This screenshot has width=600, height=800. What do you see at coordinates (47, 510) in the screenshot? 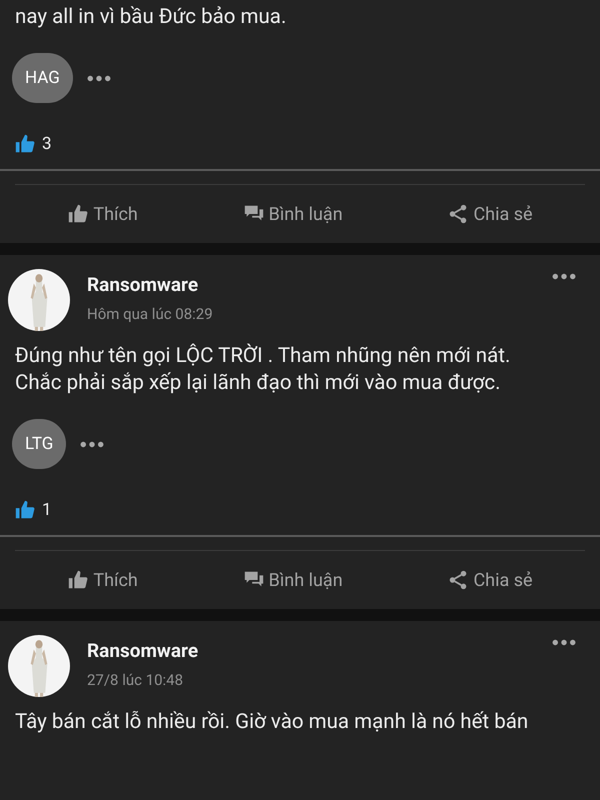
I see `like-count: 1` at bounding box center [47, 510].